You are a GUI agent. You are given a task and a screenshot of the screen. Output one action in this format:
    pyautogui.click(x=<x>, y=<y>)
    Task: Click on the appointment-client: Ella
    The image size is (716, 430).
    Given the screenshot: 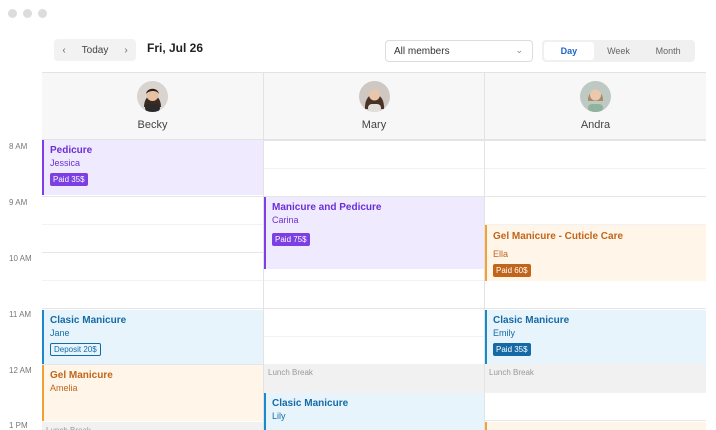 What is the action you would take?
    pyautogui.click(x=501, y=254)
    